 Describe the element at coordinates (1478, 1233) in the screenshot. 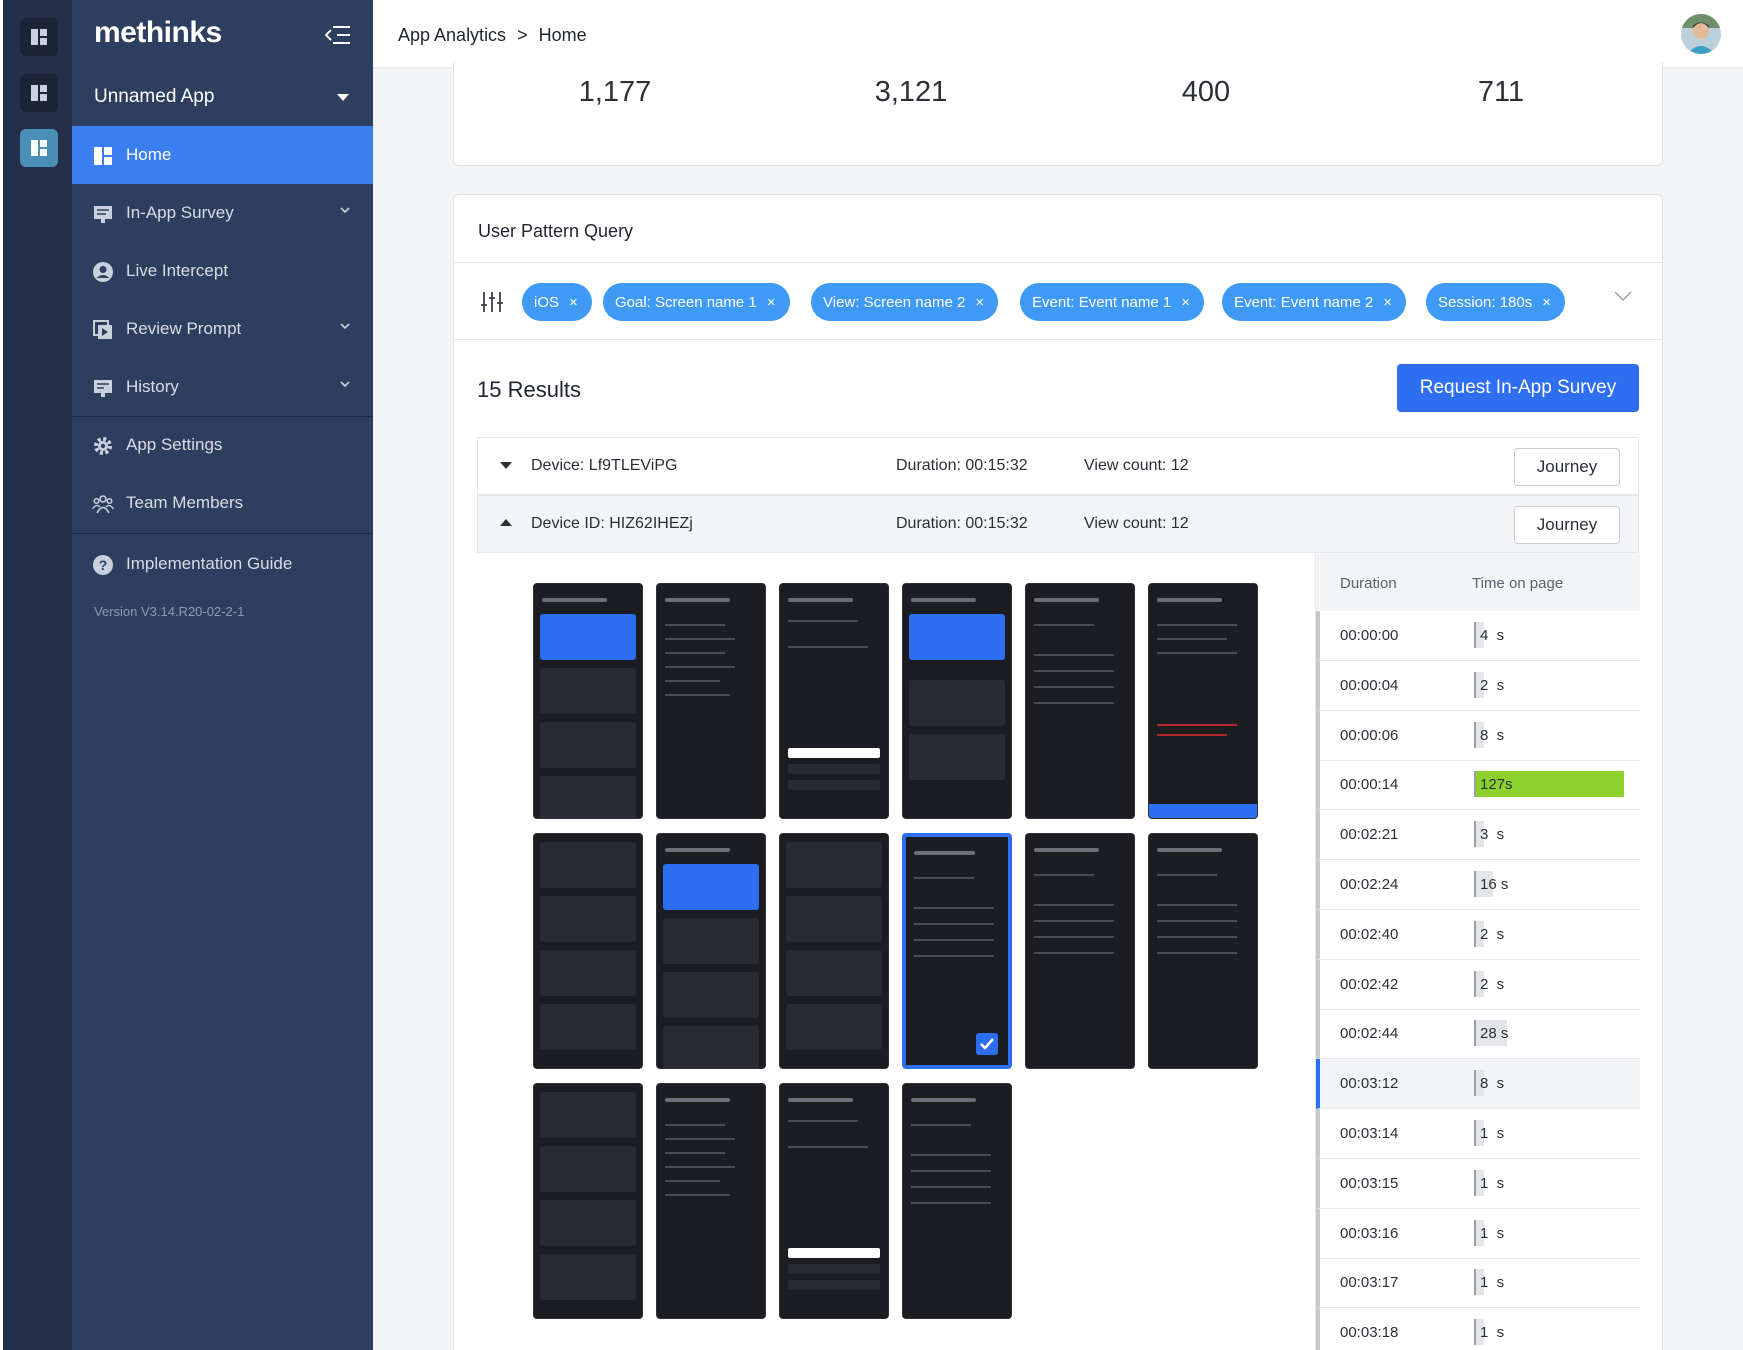

I see `table-row: 00:03:16 1 s` at that location.